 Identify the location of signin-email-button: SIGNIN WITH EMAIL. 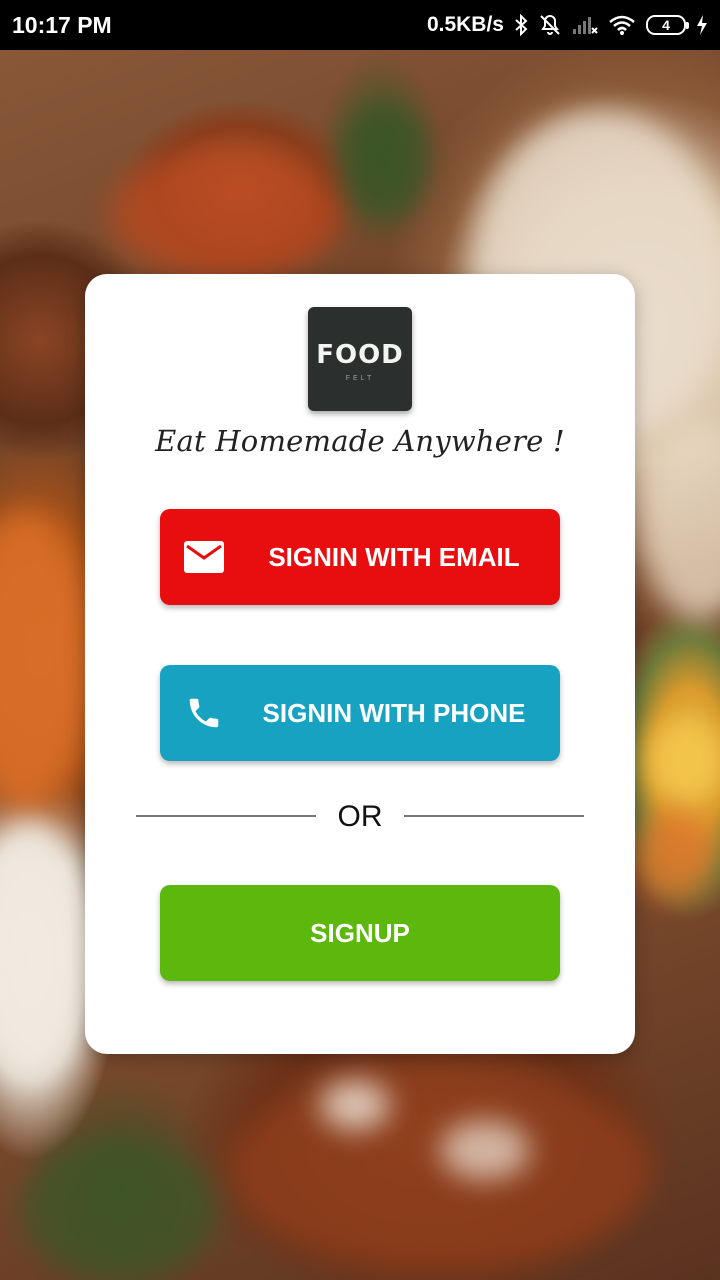
(360, 557).